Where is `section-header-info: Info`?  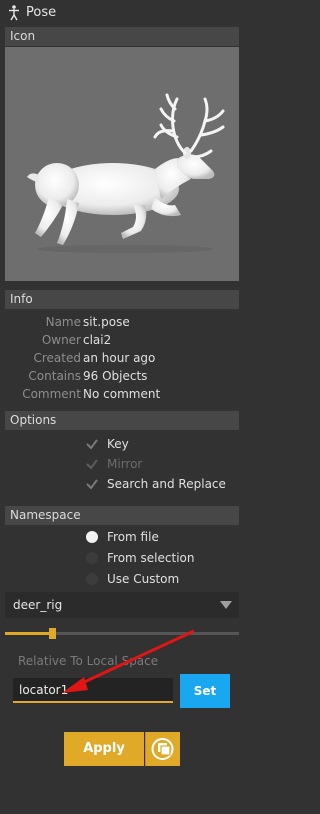 section-header-info: Info is located at coordinates (122, 299).